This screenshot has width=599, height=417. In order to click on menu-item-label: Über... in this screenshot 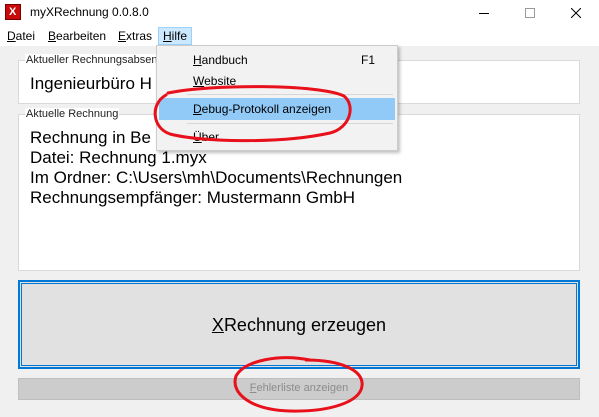, I will do `click(210, 137)`.